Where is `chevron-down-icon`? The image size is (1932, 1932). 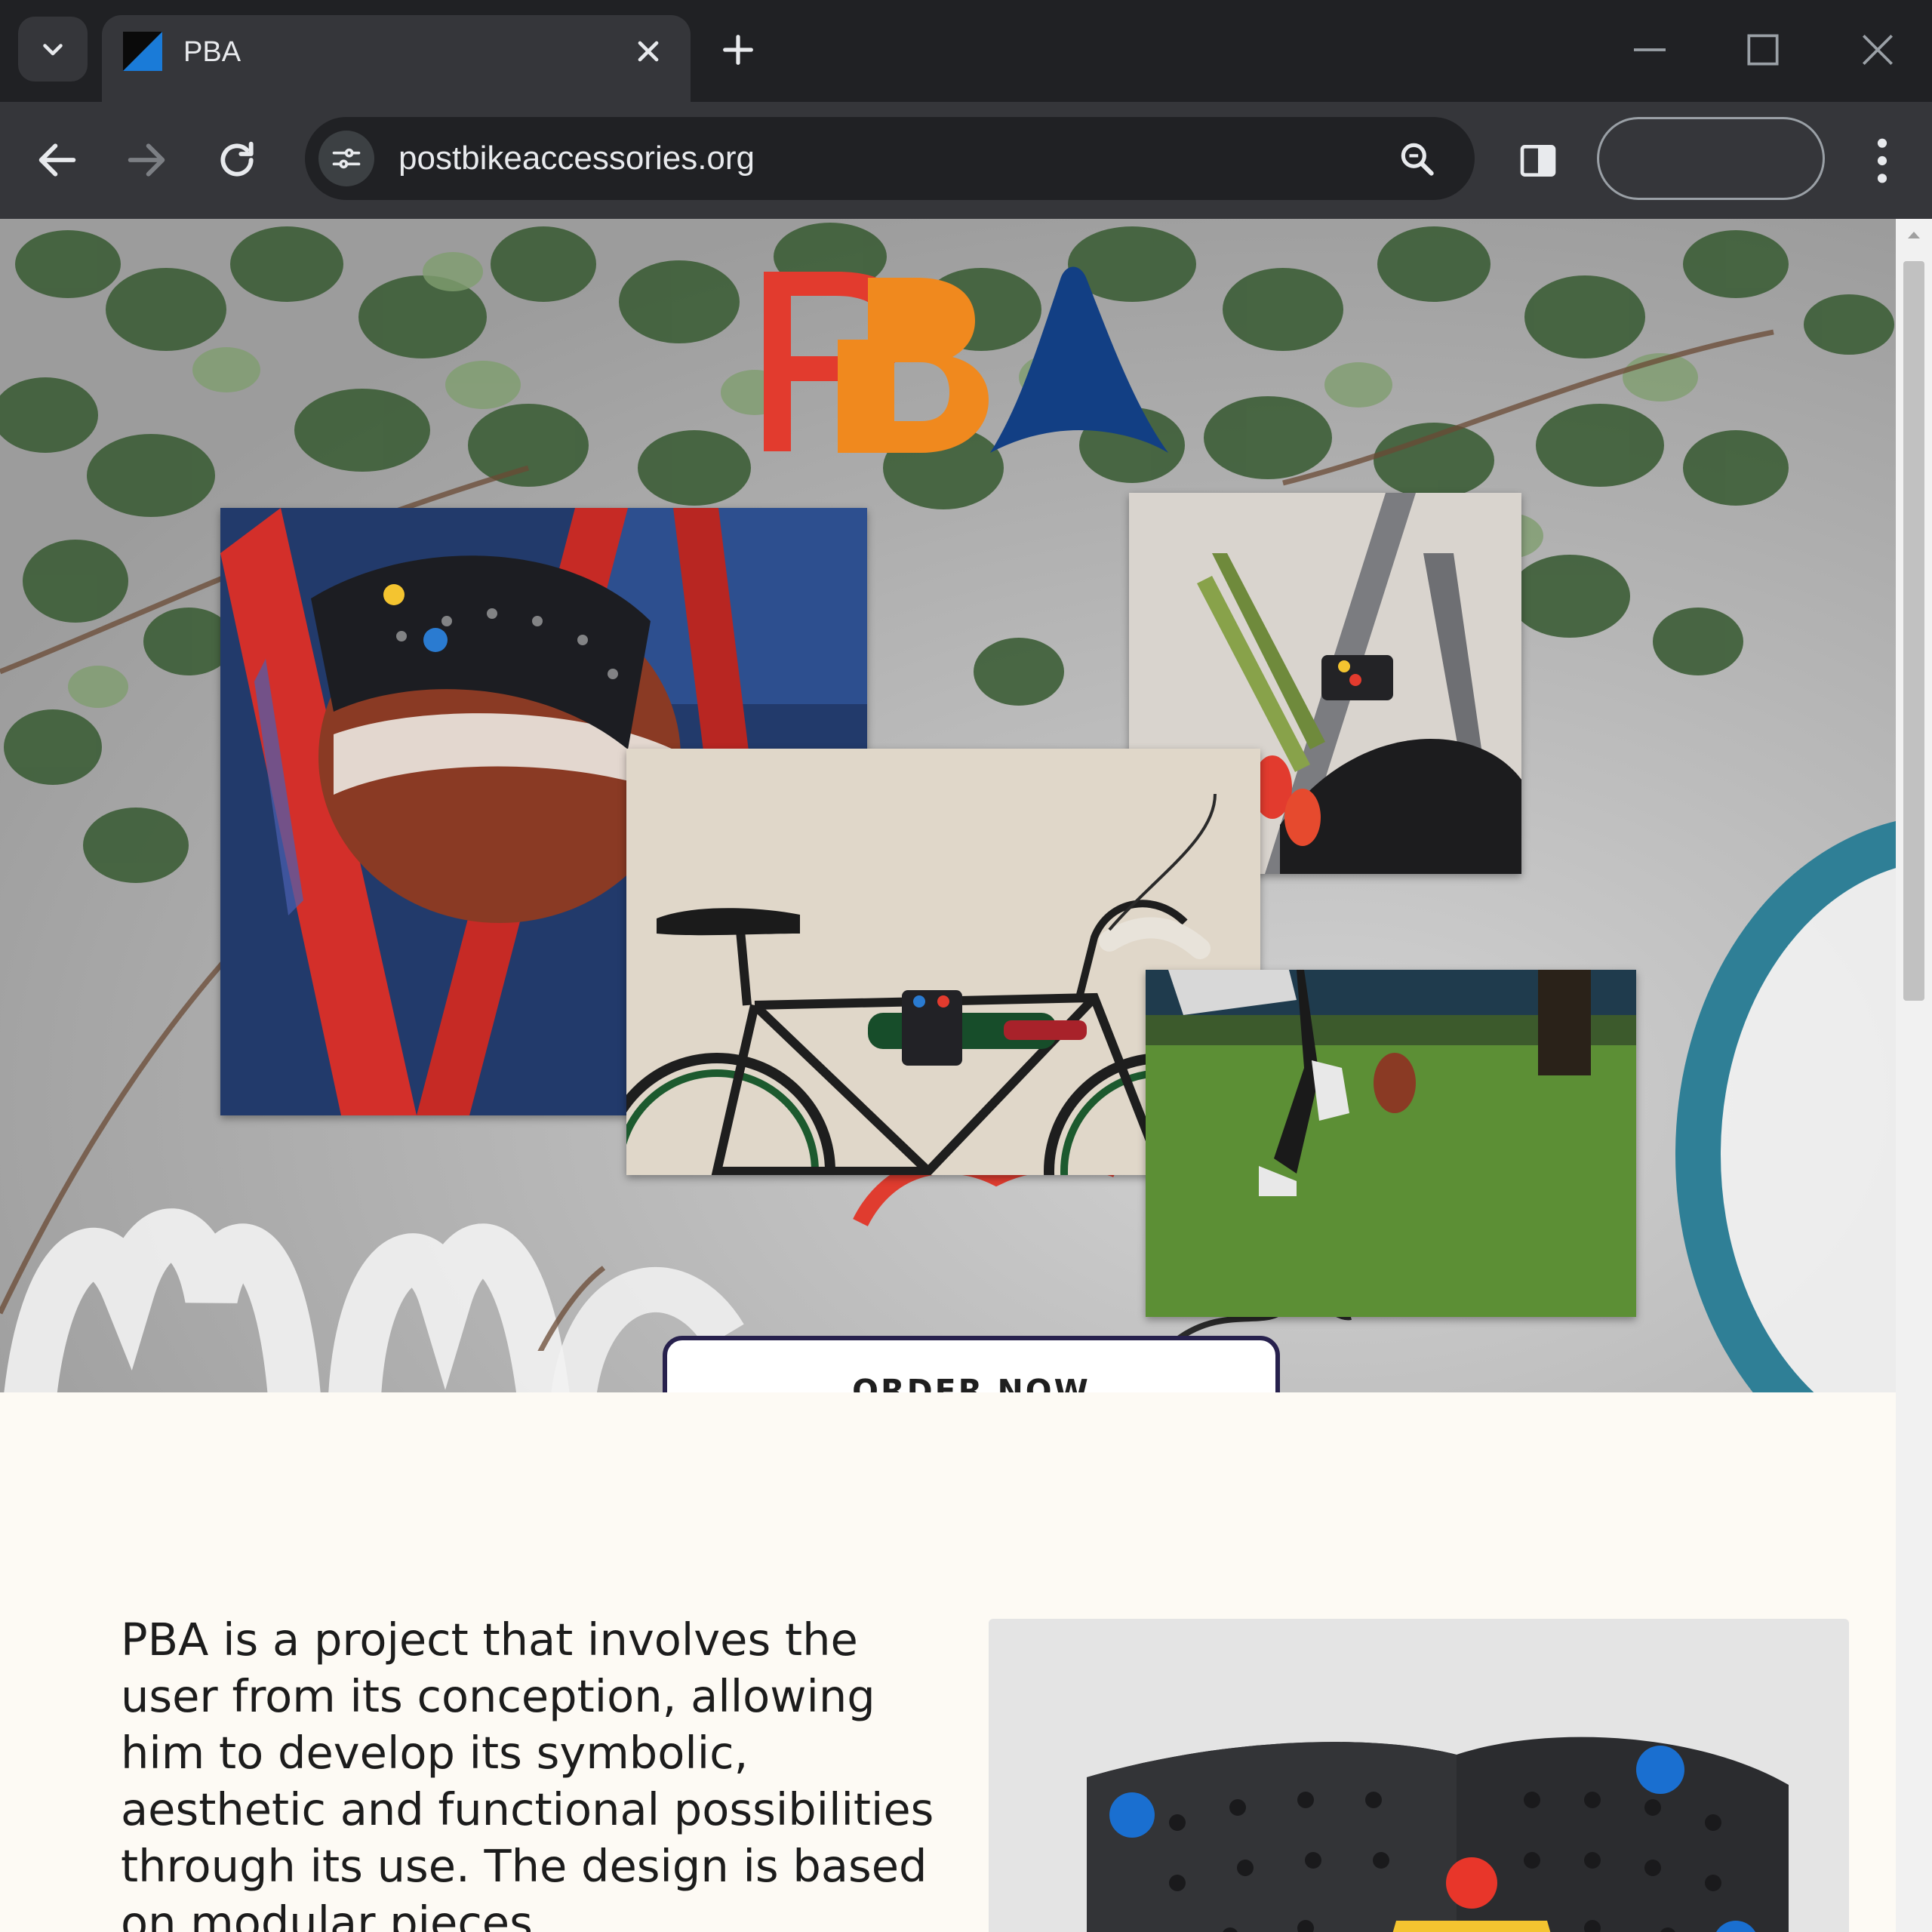 chevron-down-icon is located at coordinates (53, 50).